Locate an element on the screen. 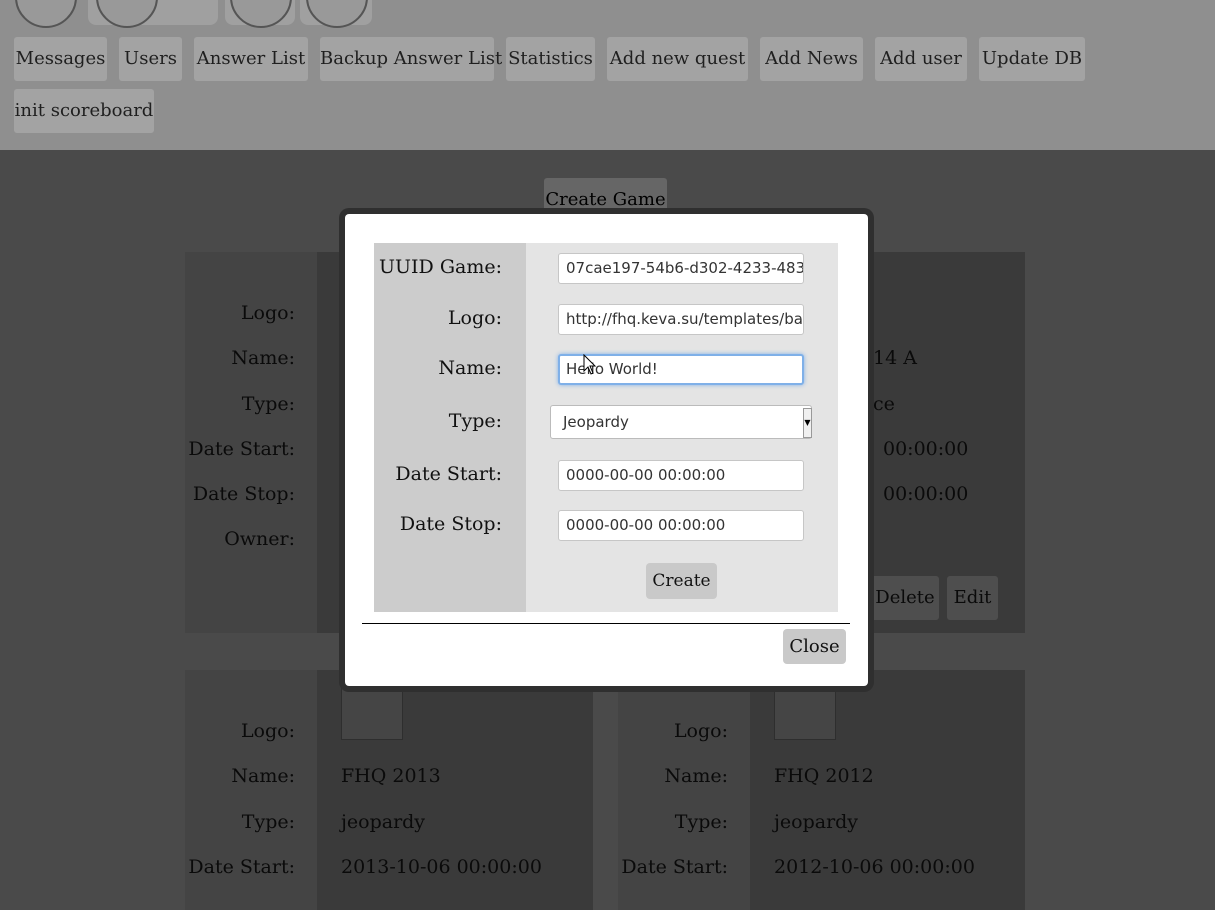  type-select: Jeopardy ▼ is located at coordinates (681, 422).